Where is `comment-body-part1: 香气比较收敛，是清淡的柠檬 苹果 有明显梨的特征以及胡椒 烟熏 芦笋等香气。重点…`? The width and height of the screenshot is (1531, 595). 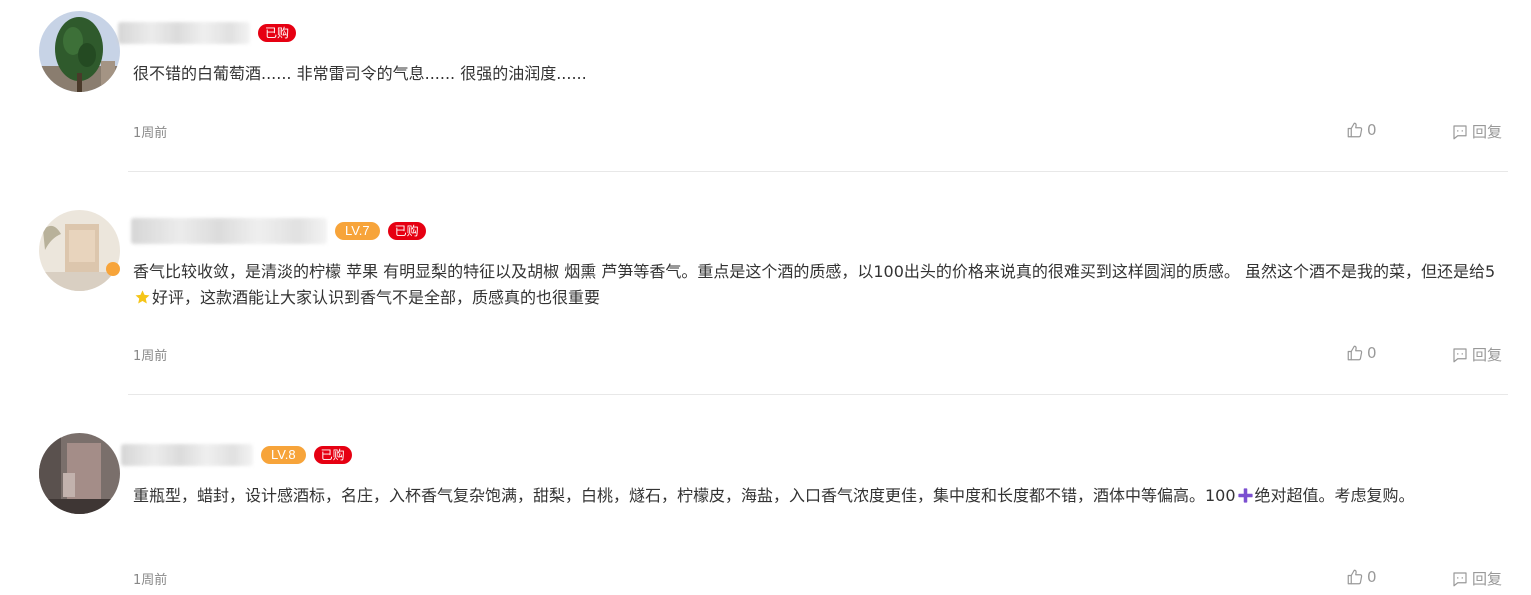
comment-body-part1: 香气比较收敛，是清淡的柠檬 苹果 有明显梨的特征以及胡椒 烟熏 芦笋等香气。重点… is located at coordinates (814, 271).